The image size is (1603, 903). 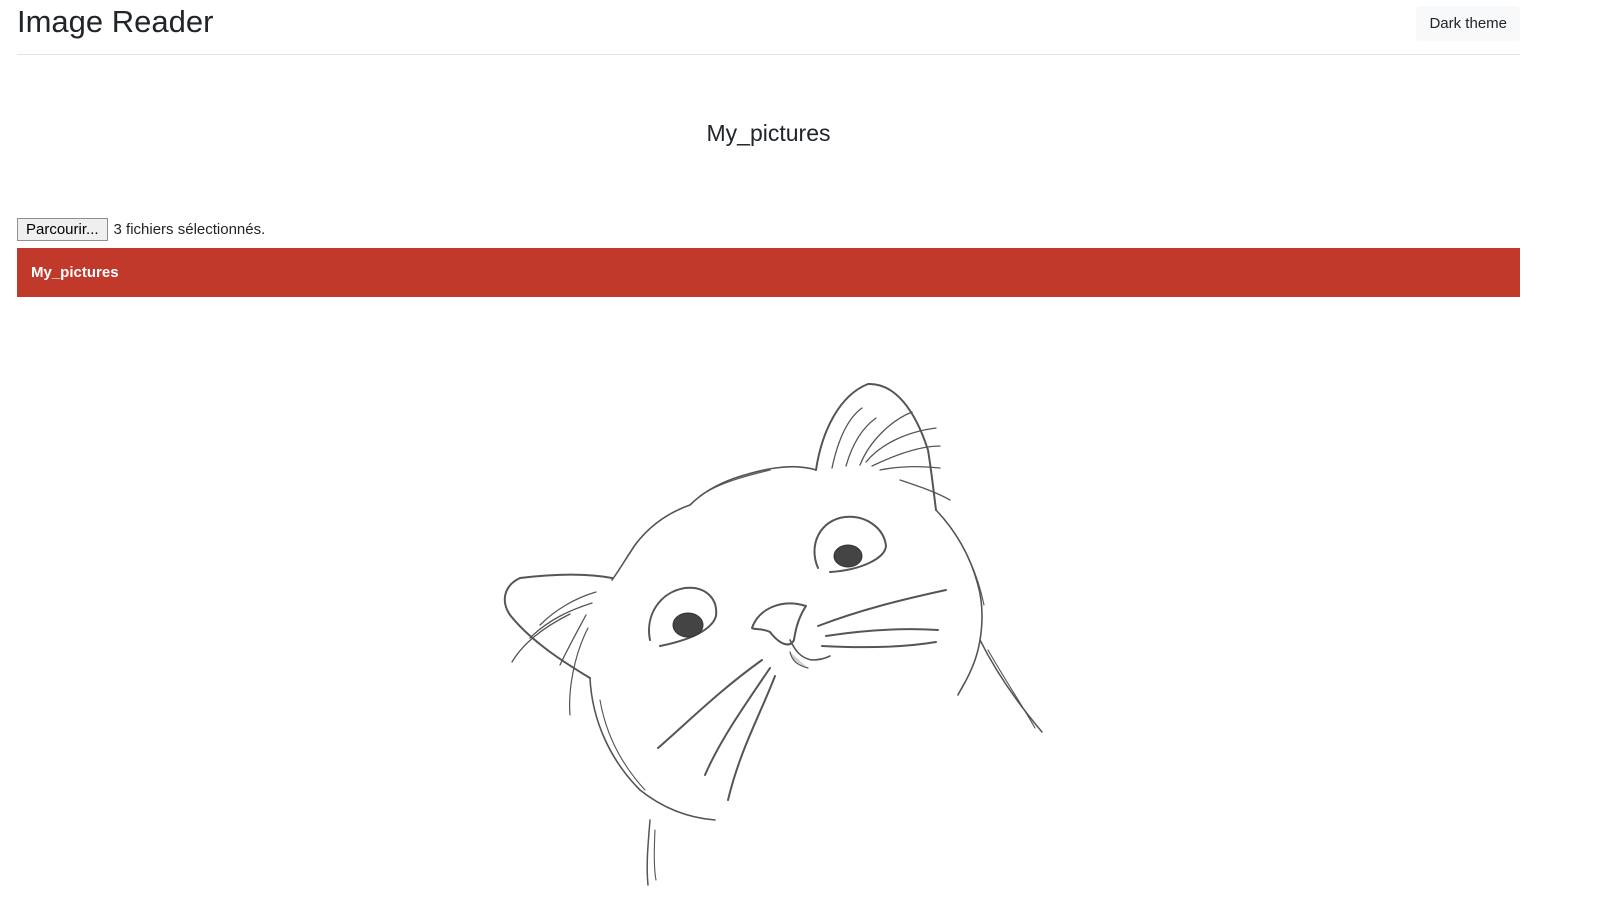 What do you see at coordinates (768, 133) in the screenshot?
I see `folder-title: My_pictures` at bounding box center [768, 133].